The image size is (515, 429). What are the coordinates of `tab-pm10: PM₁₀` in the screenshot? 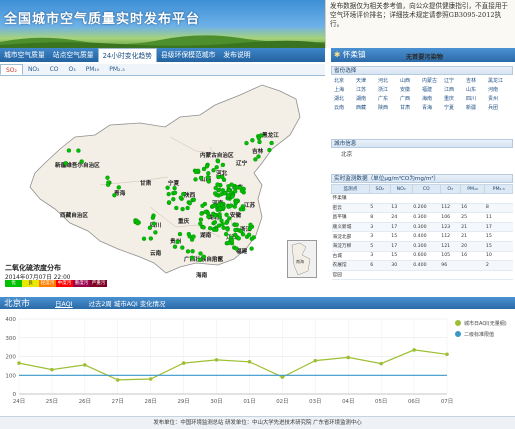 It's located at (93, 69).